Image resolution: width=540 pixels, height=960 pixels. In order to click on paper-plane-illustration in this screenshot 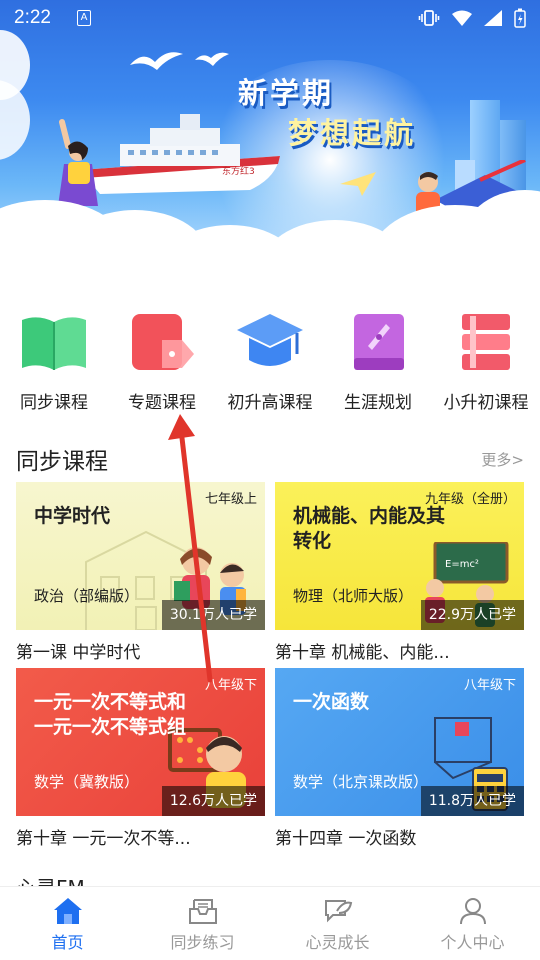, I will do `click(358, 184)`.